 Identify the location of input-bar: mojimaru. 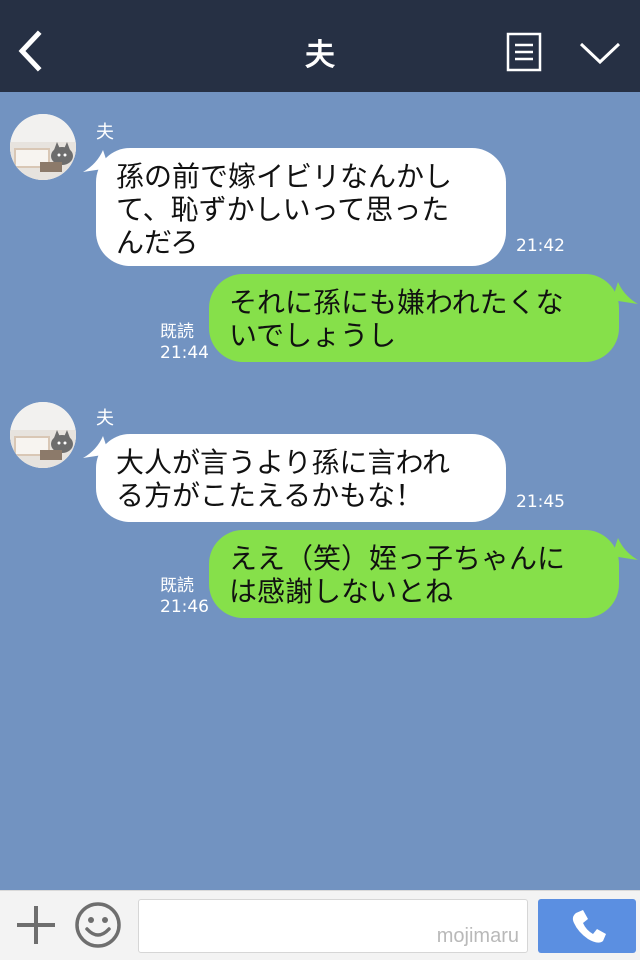
(320, 925).